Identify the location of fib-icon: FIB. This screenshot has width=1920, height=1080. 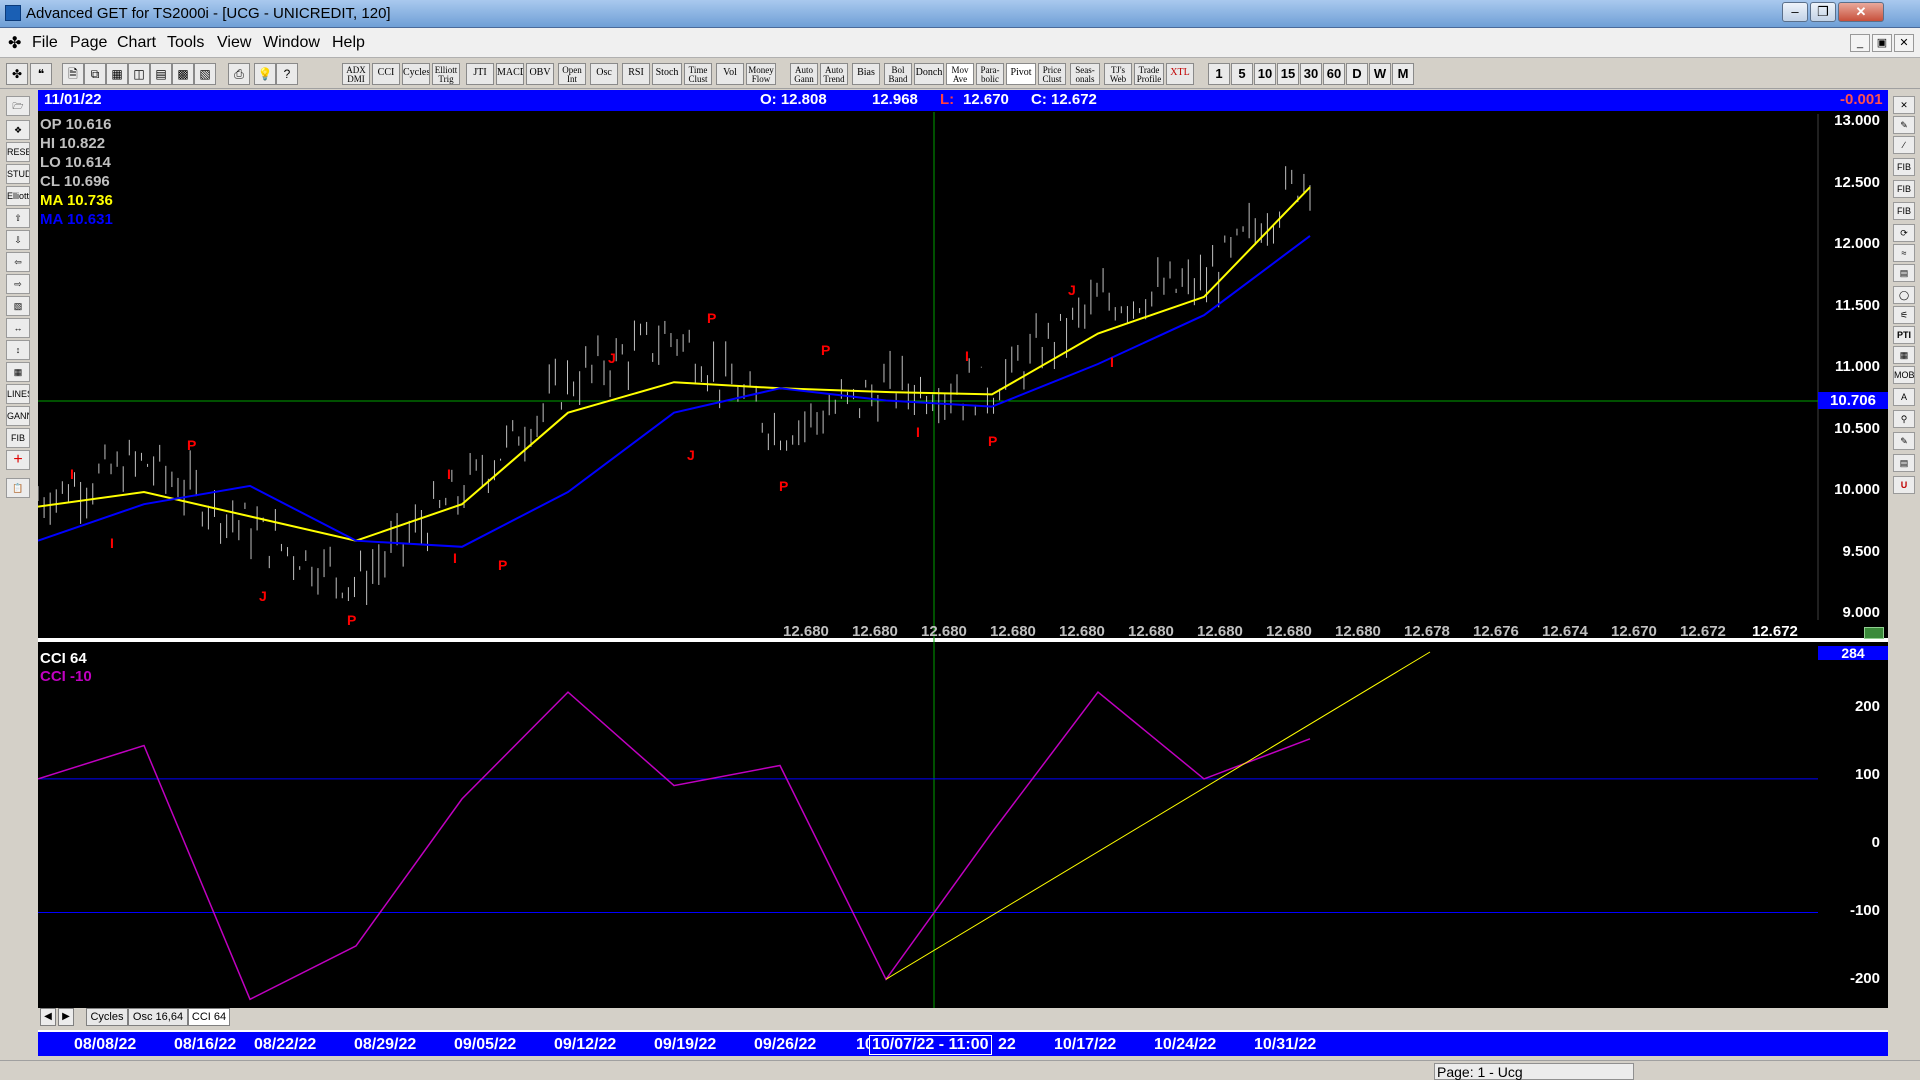
(18, 438).